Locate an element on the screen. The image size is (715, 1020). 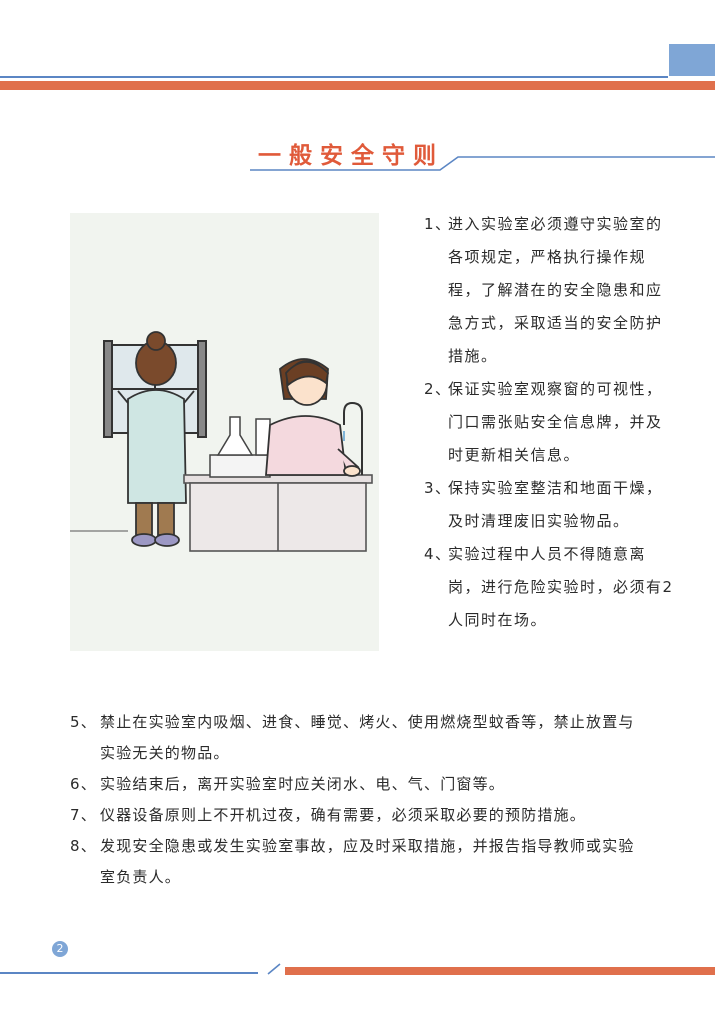
person-front is located at coordinates (313, 417).